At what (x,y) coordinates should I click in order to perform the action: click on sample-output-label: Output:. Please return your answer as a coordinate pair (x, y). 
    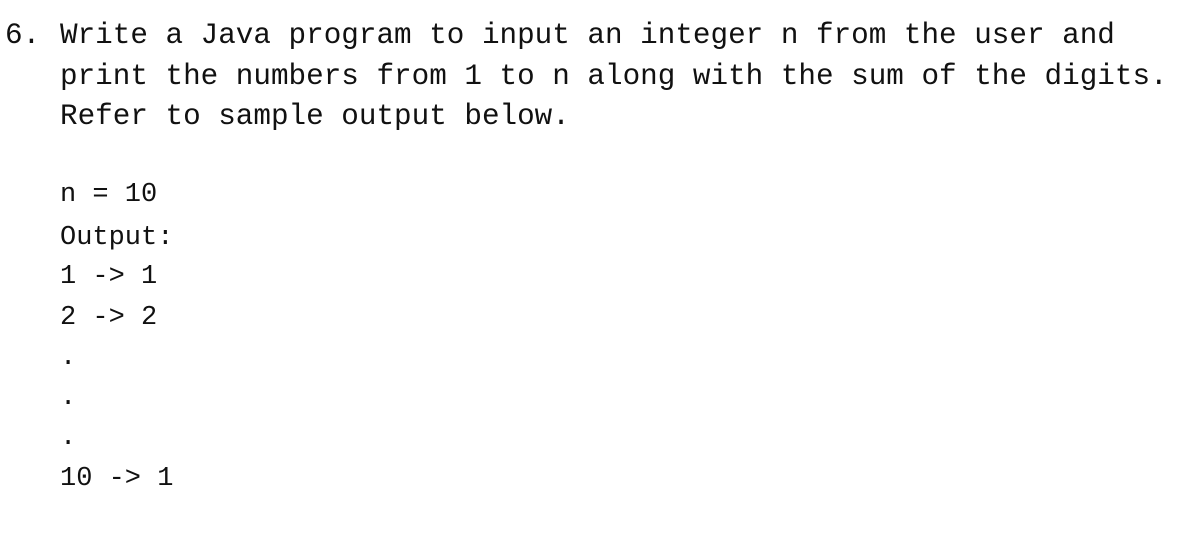
    Looking at the image, I should click on (117, 238).